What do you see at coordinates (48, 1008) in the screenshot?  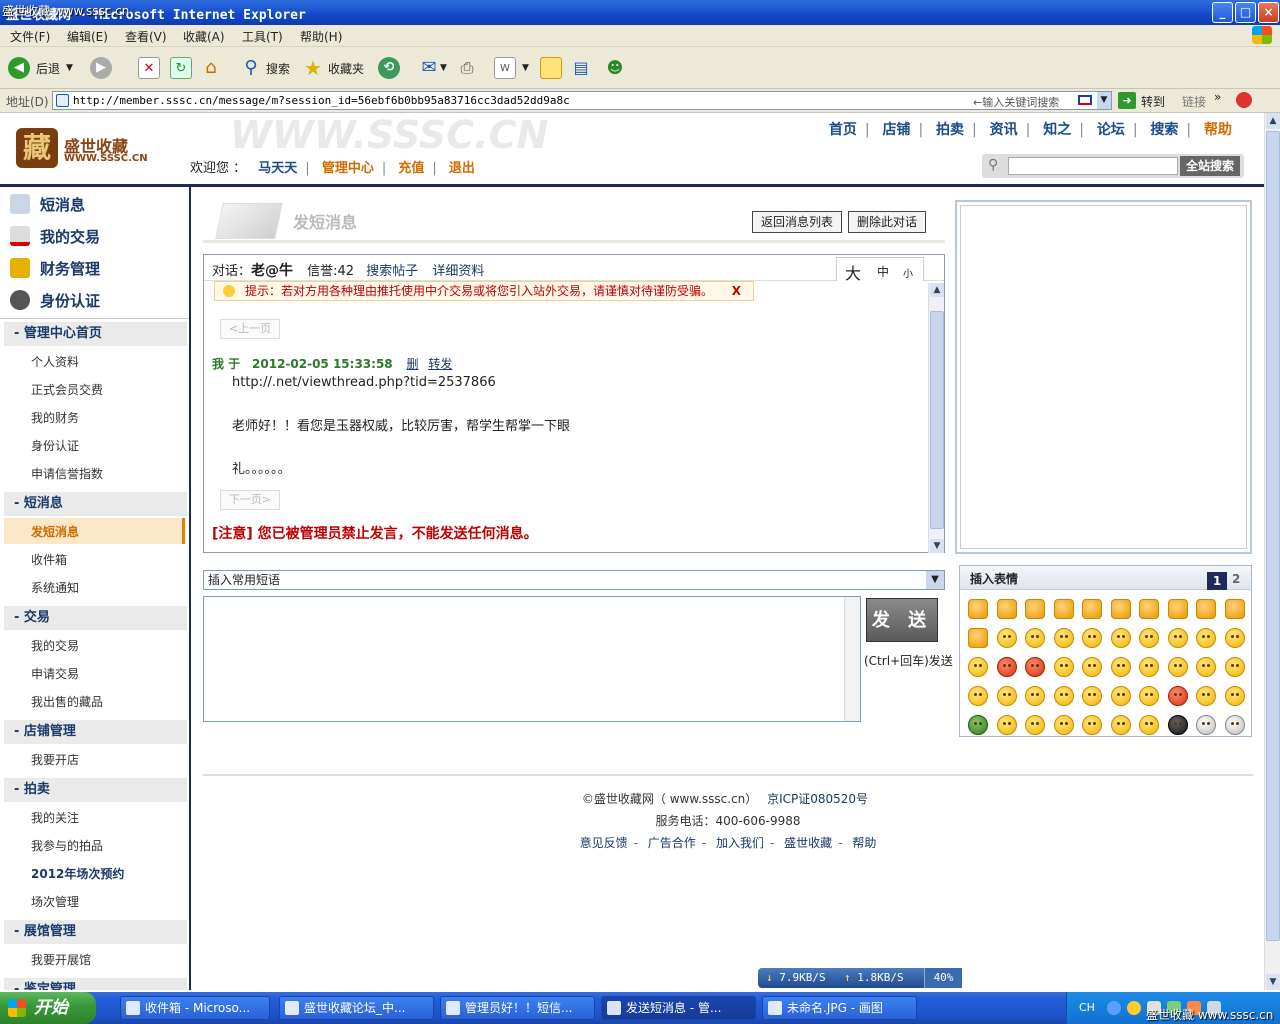 I see `start-button: 开始` at bounding box center [48, 1008].